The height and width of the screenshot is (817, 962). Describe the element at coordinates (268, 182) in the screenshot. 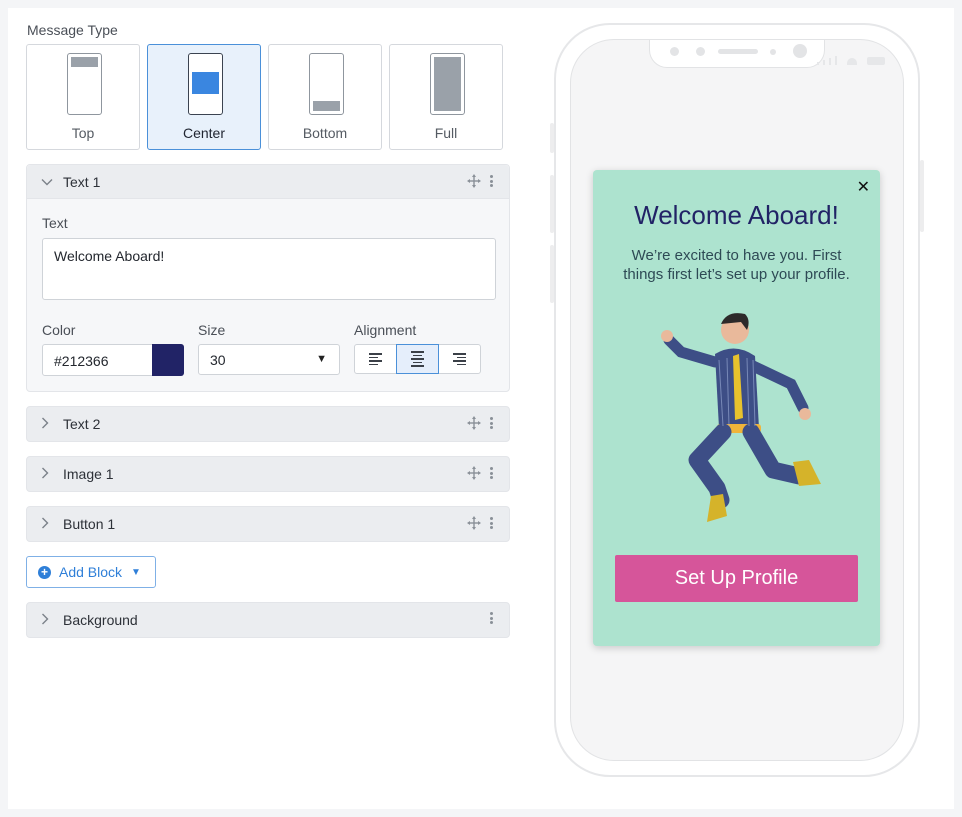

I see `block-text-1-header: Text 1` at that location.